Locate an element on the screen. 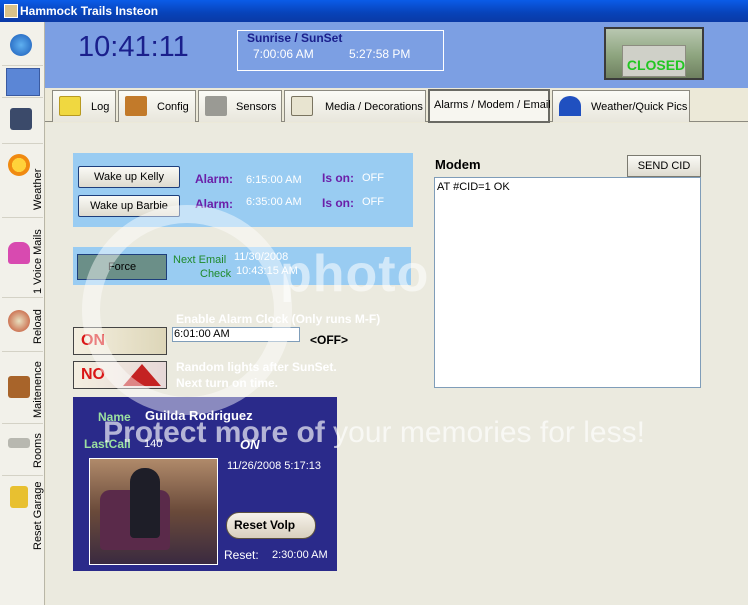 This screenshot has width=748, height=605. nav-reset-garage: Reset Garage is located at coordinates (23, 516).